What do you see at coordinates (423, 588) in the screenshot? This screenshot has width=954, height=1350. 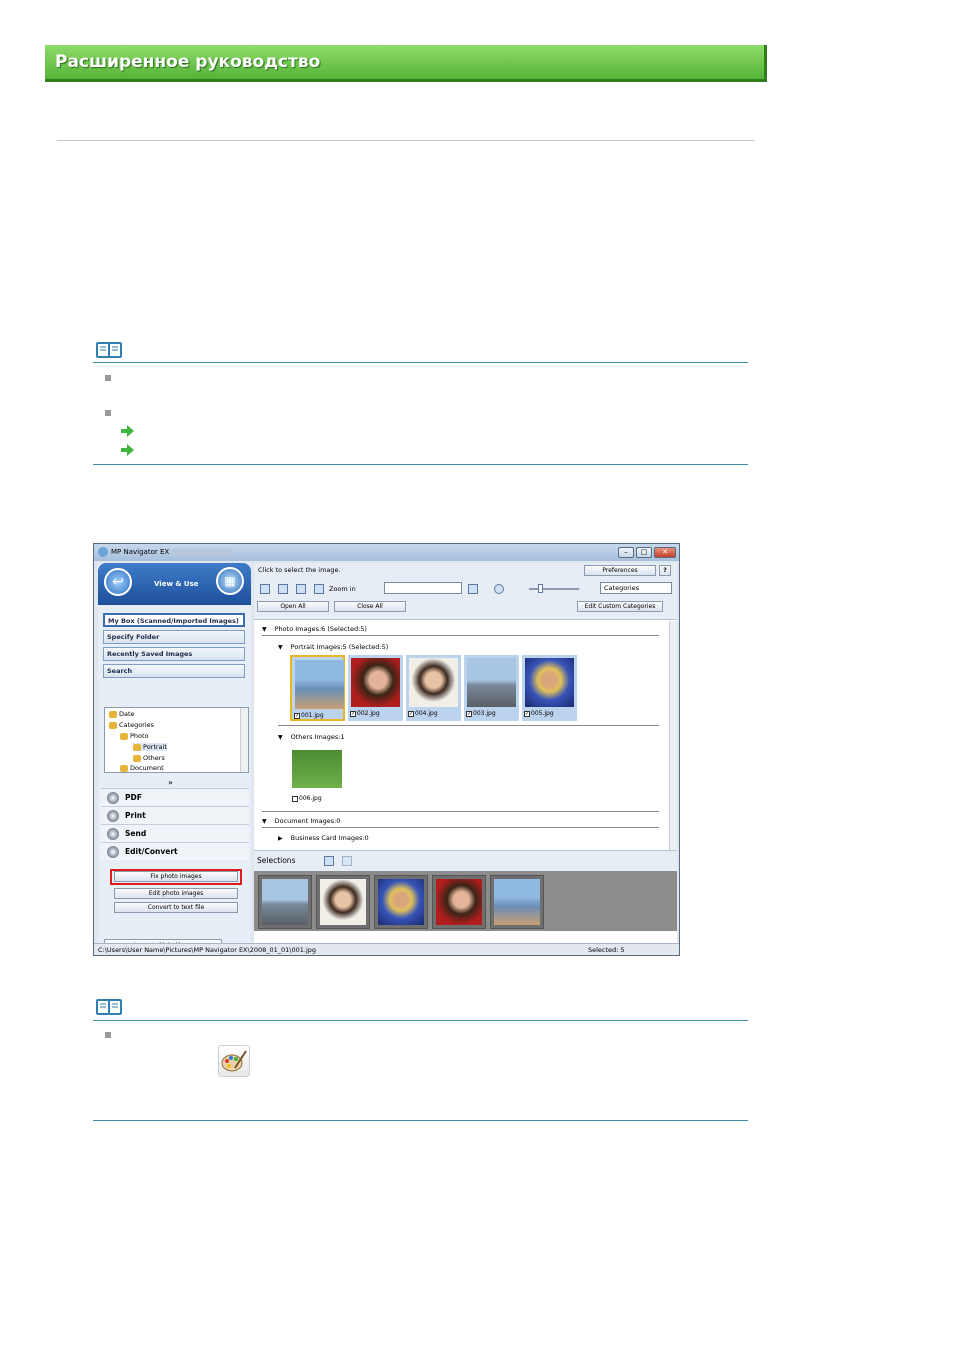 I see `search-input` at bounding box center [423, 588].